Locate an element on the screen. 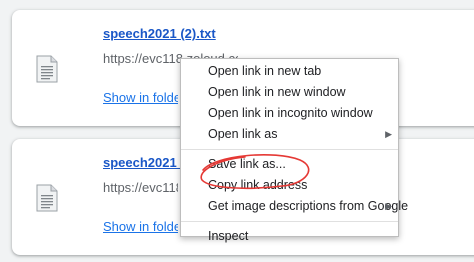  menu-item-label: Open link in incognito window is located at coordinates (290, 113).